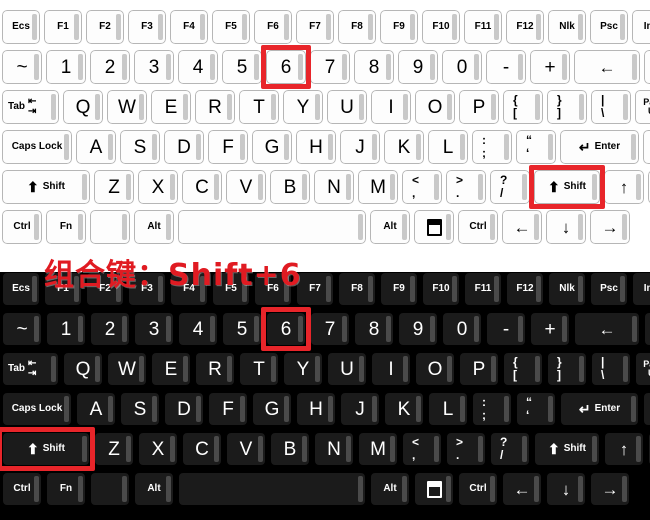 This screenshot has width=650, height=520. Describe the element at coordinates (46, 187) in the screenshot. I see `key-left-shift: ⬆ Shift` at that location.